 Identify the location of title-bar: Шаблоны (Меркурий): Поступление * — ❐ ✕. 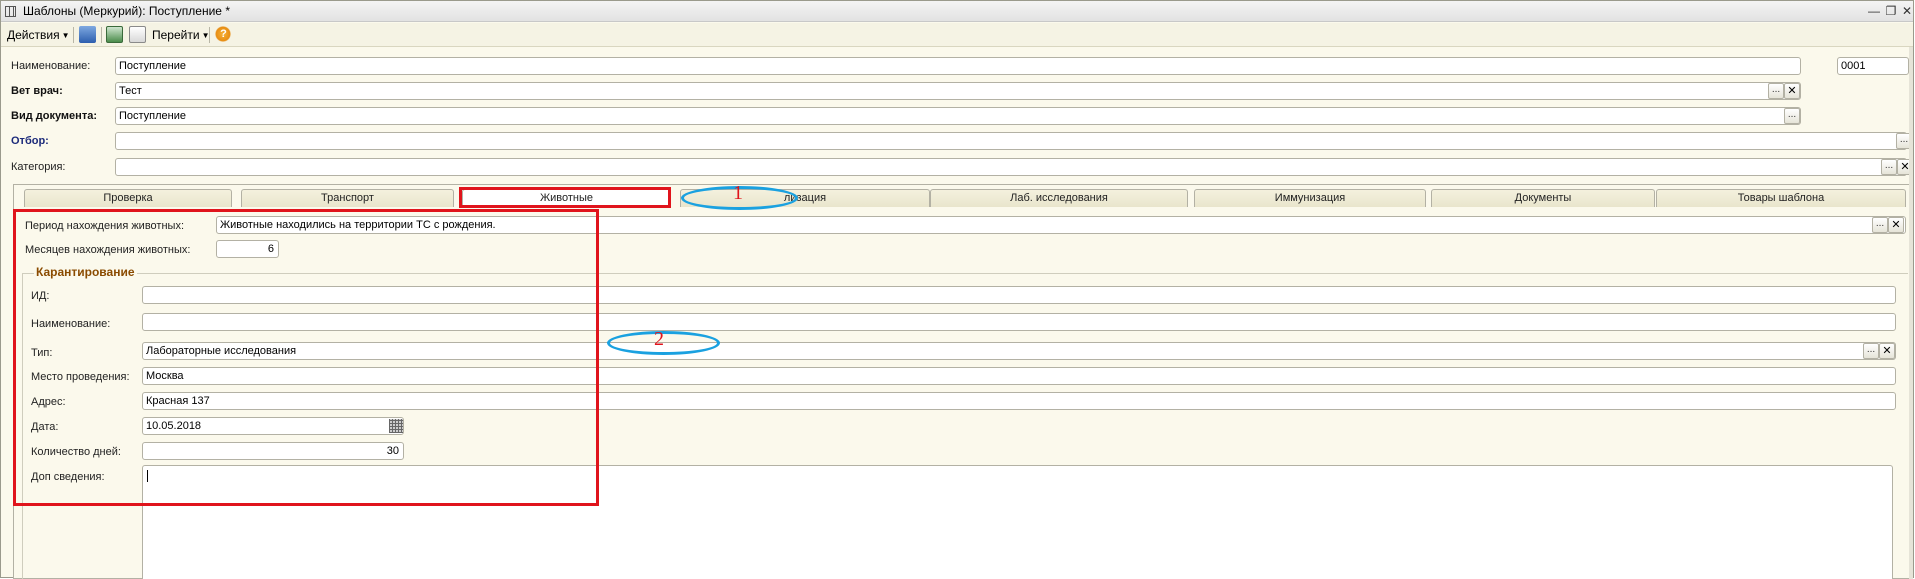
(957, 11).